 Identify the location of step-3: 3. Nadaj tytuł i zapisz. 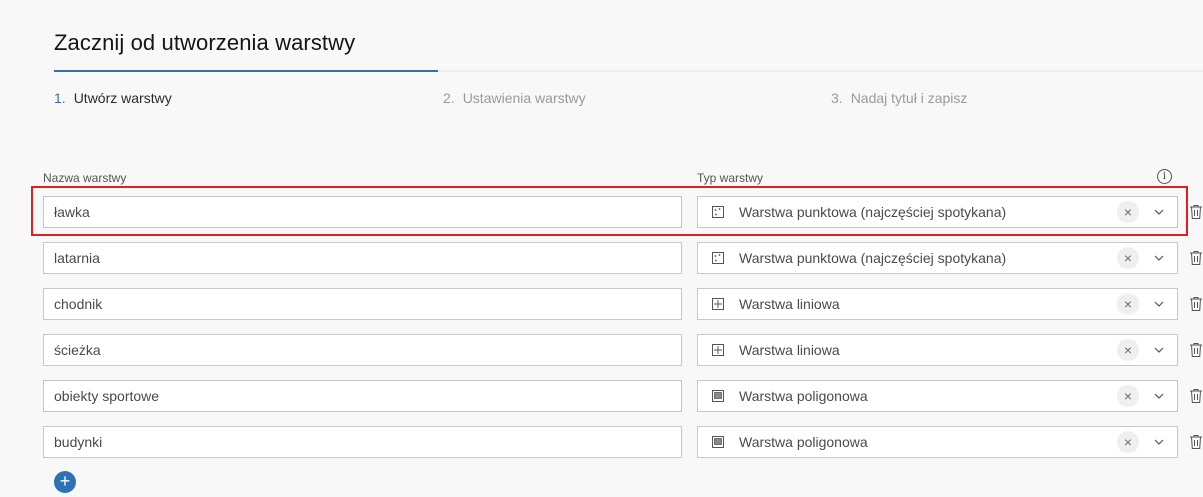
(899, 98).